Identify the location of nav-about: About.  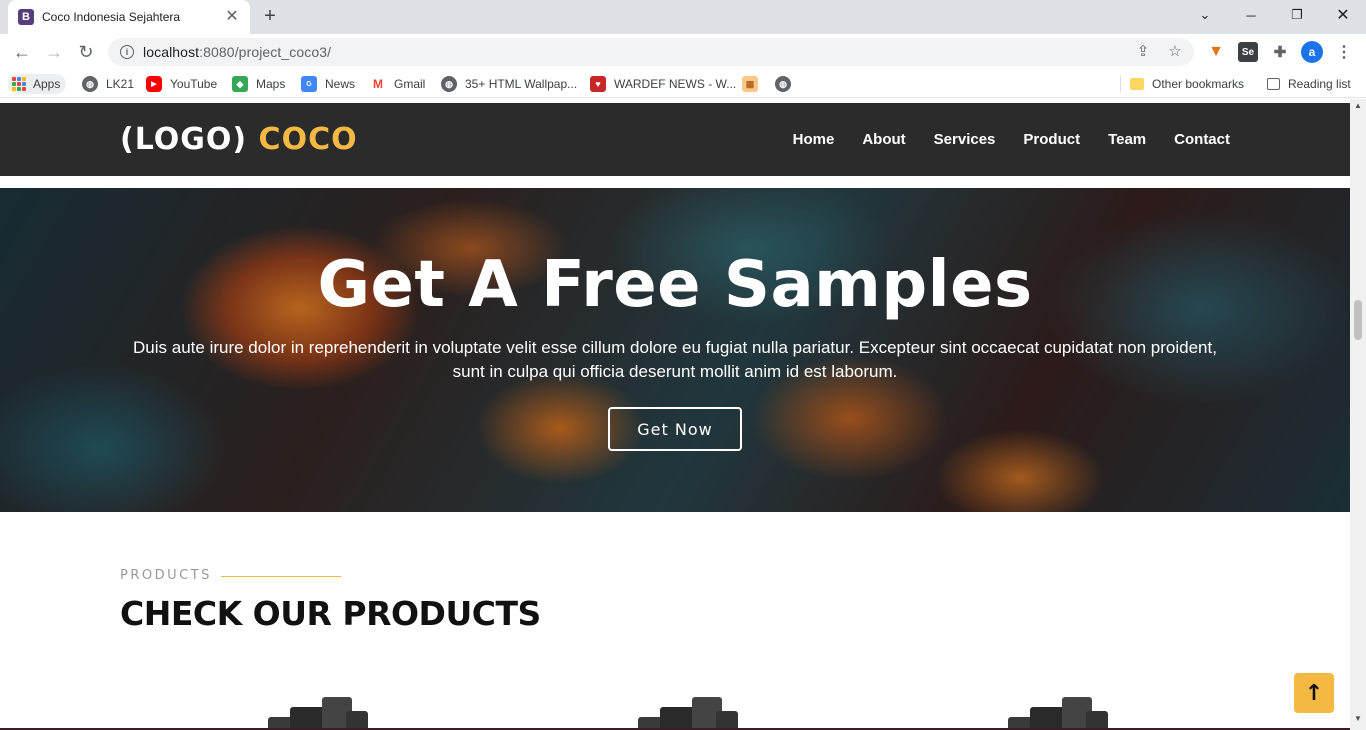
(883, 139).